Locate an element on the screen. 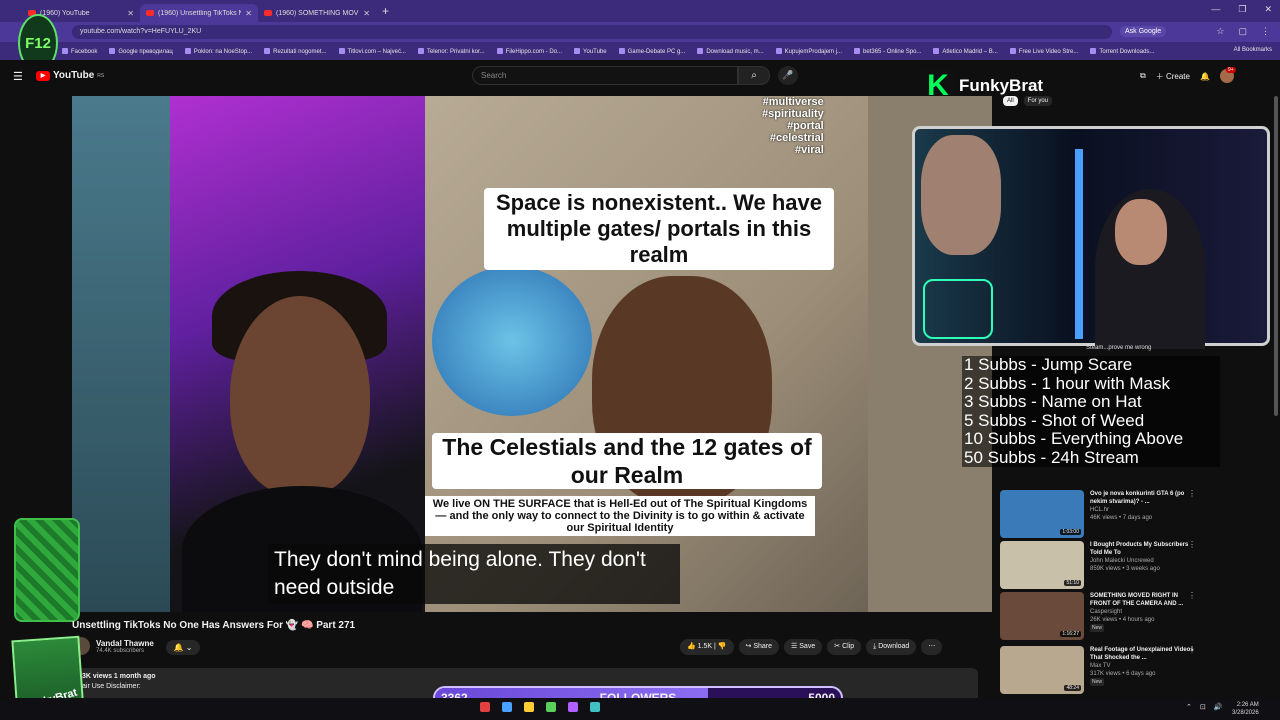  notification-bell-button: 🔔 ⌄ is located at coordinates (183, 647).